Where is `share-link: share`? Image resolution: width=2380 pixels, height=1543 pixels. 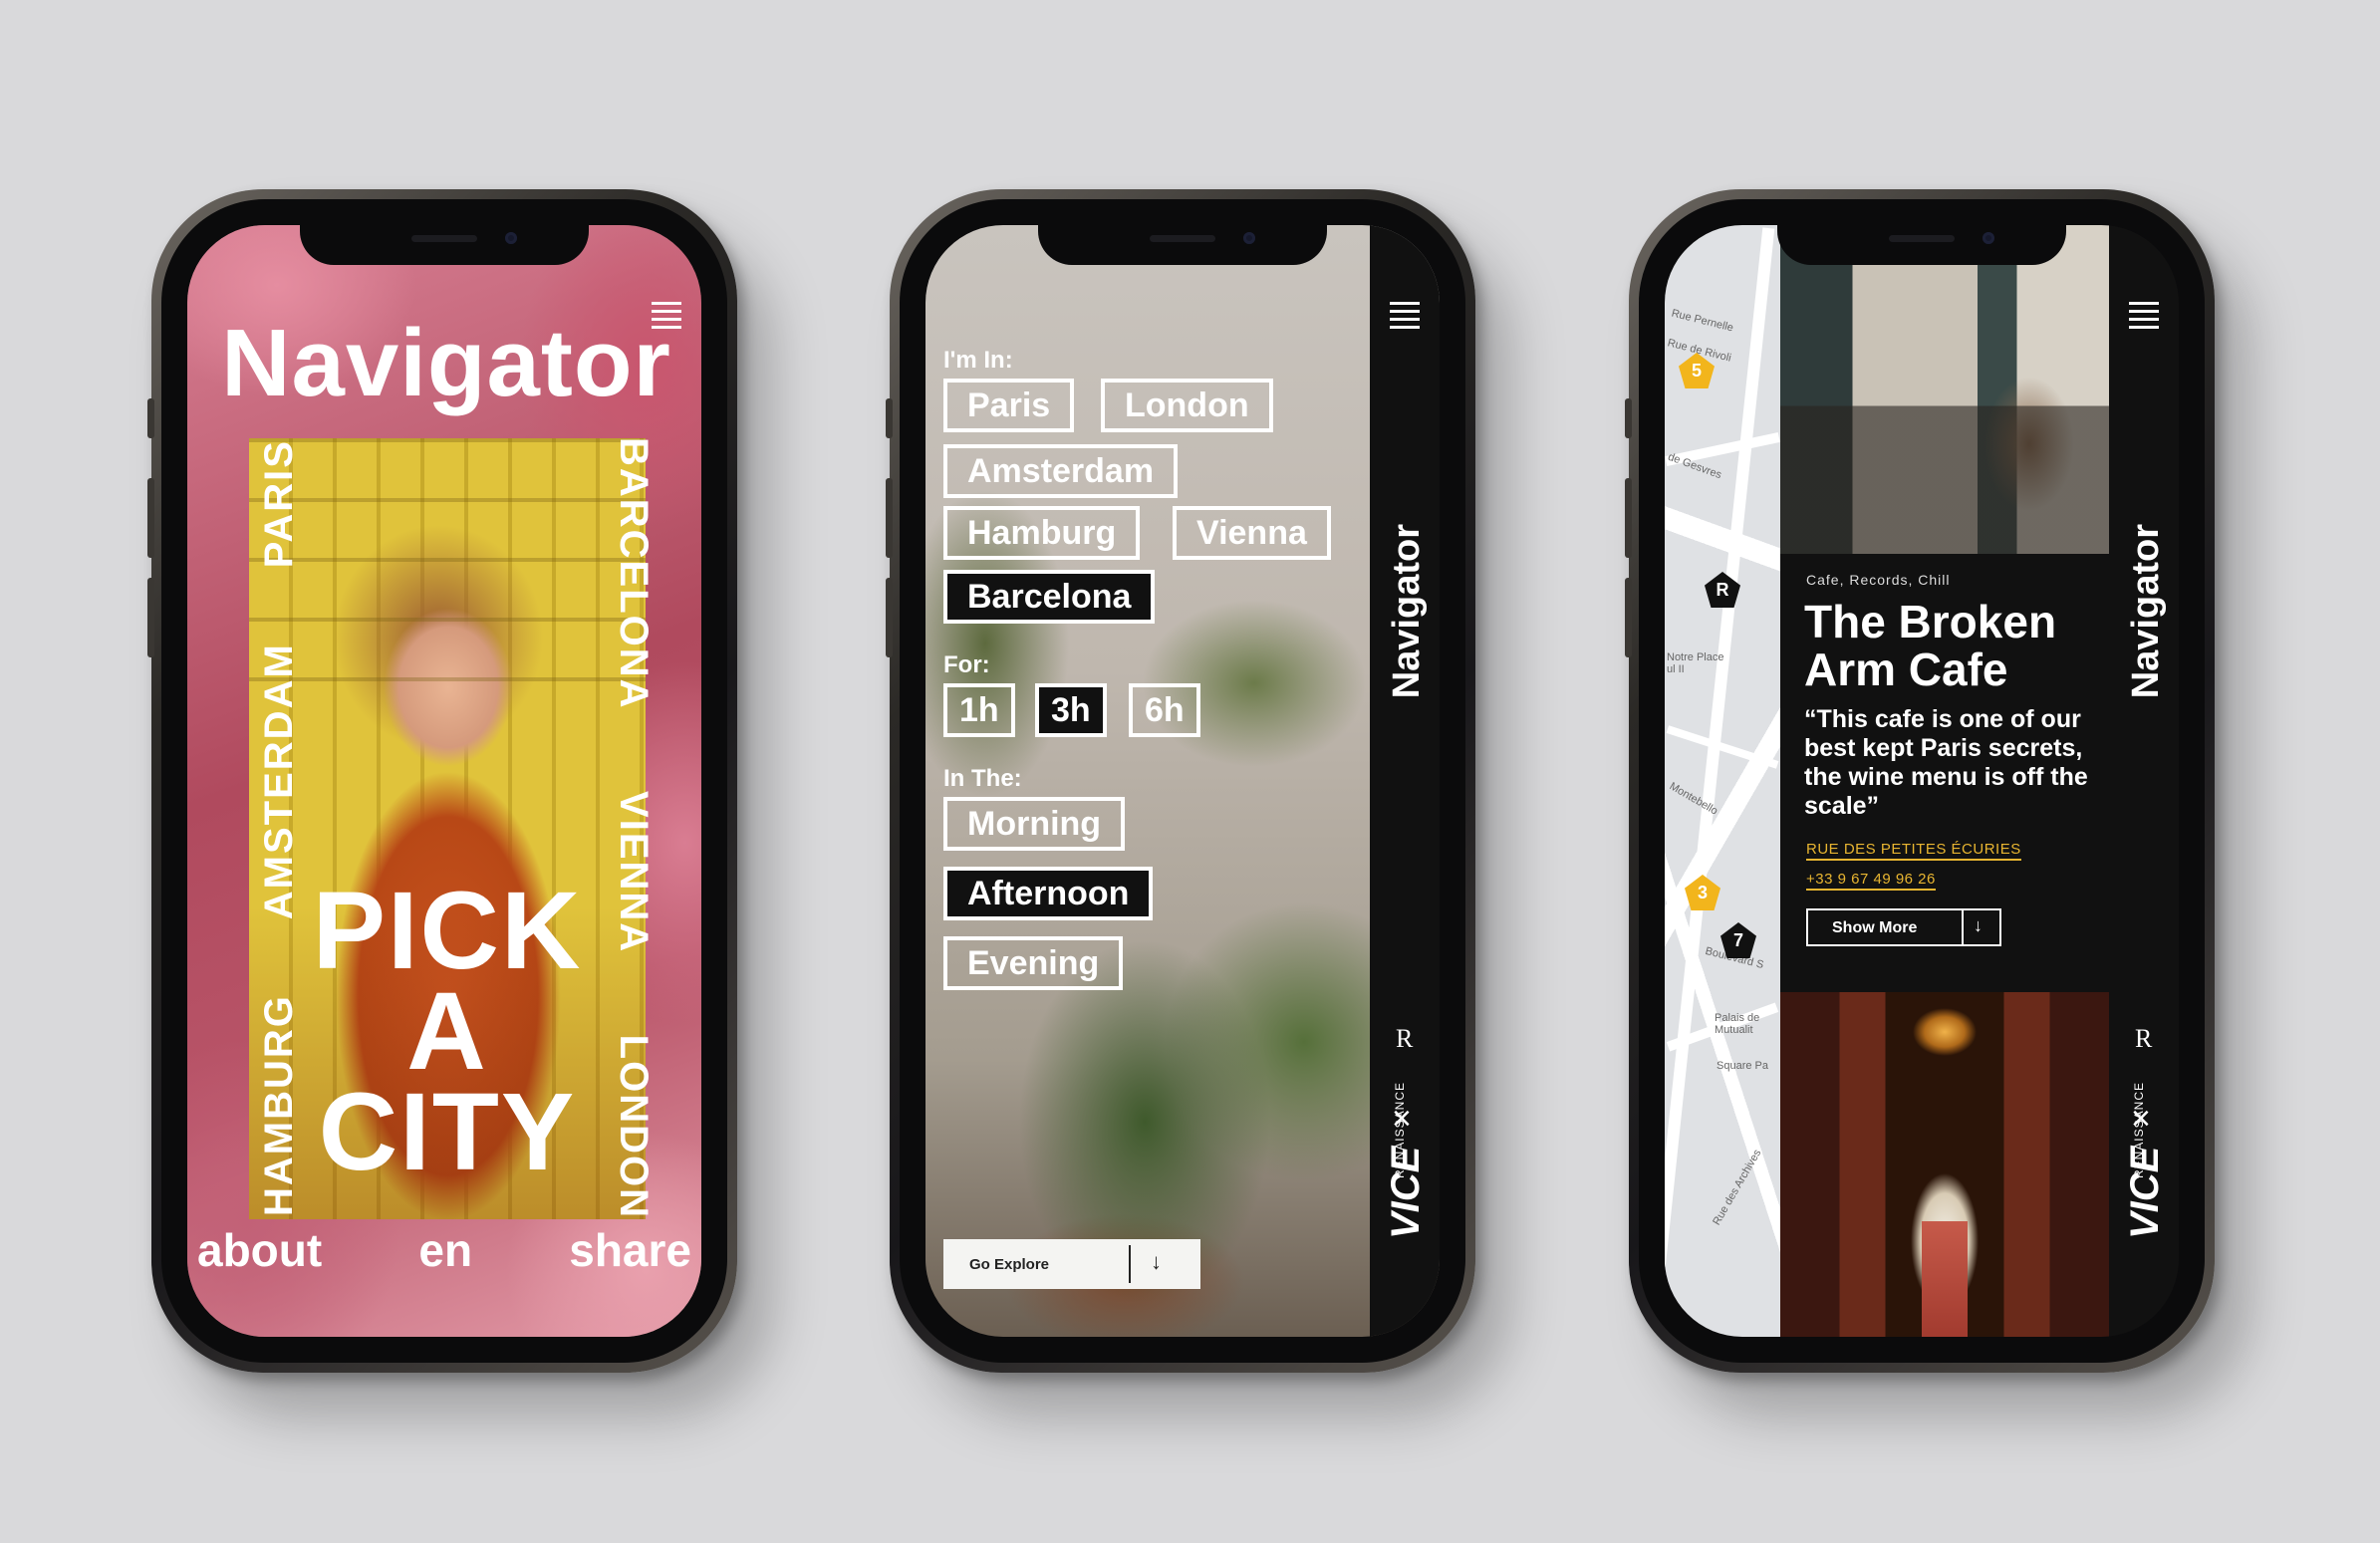 share-link: share is located at coordinates (630, 1250).